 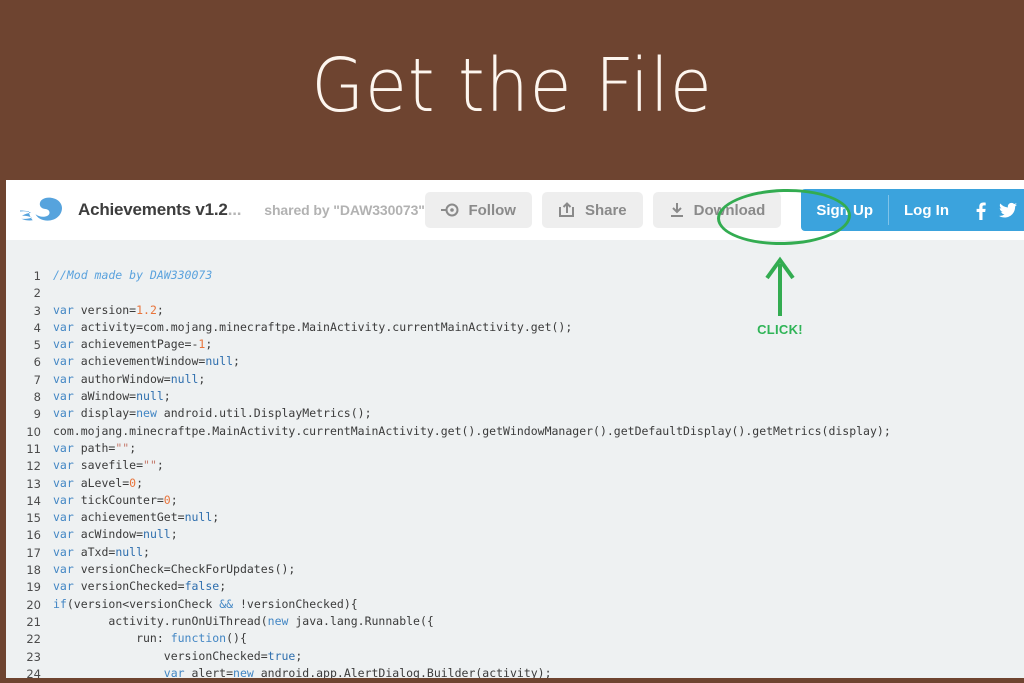 I want to click on line-number: 5, so click(x=37, y=345).